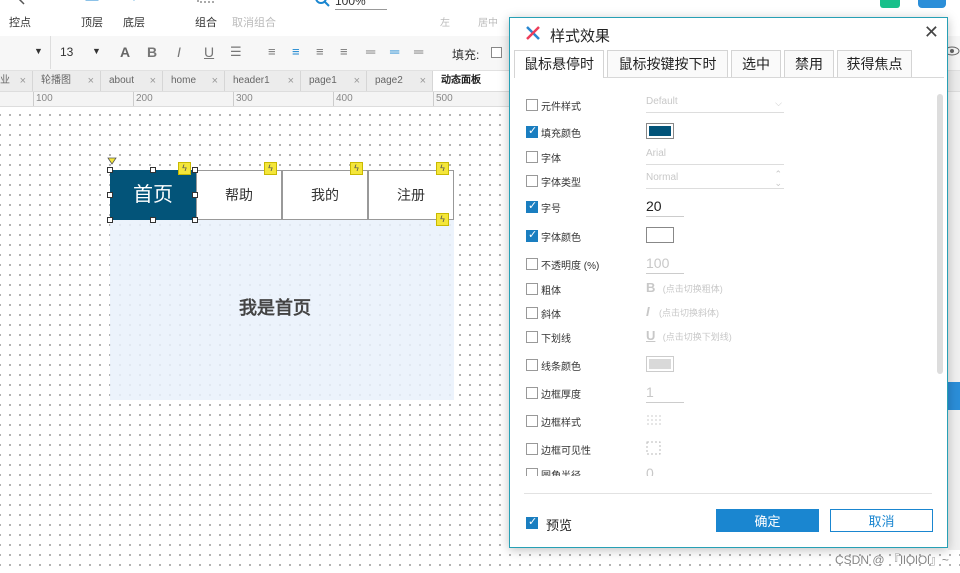 The height and width of the screenshot is (573, 960). I want to click on align-right-icon: ≡, so click(320, 53).